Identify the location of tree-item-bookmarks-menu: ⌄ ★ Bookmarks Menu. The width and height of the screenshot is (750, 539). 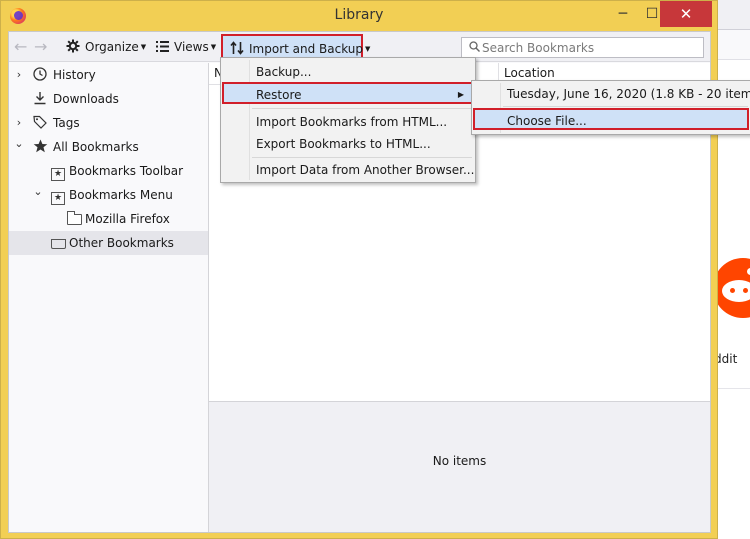
(108, 195).